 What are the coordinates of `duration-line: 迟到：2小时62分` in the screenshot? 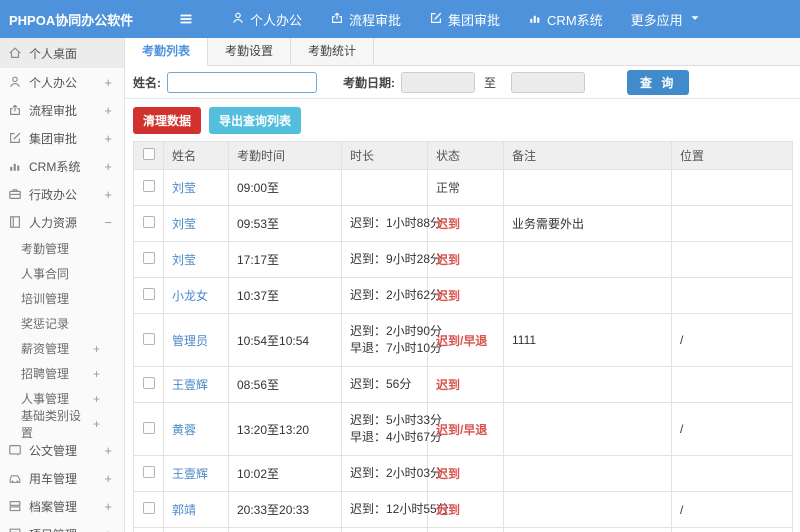 It's located at (396, 295).